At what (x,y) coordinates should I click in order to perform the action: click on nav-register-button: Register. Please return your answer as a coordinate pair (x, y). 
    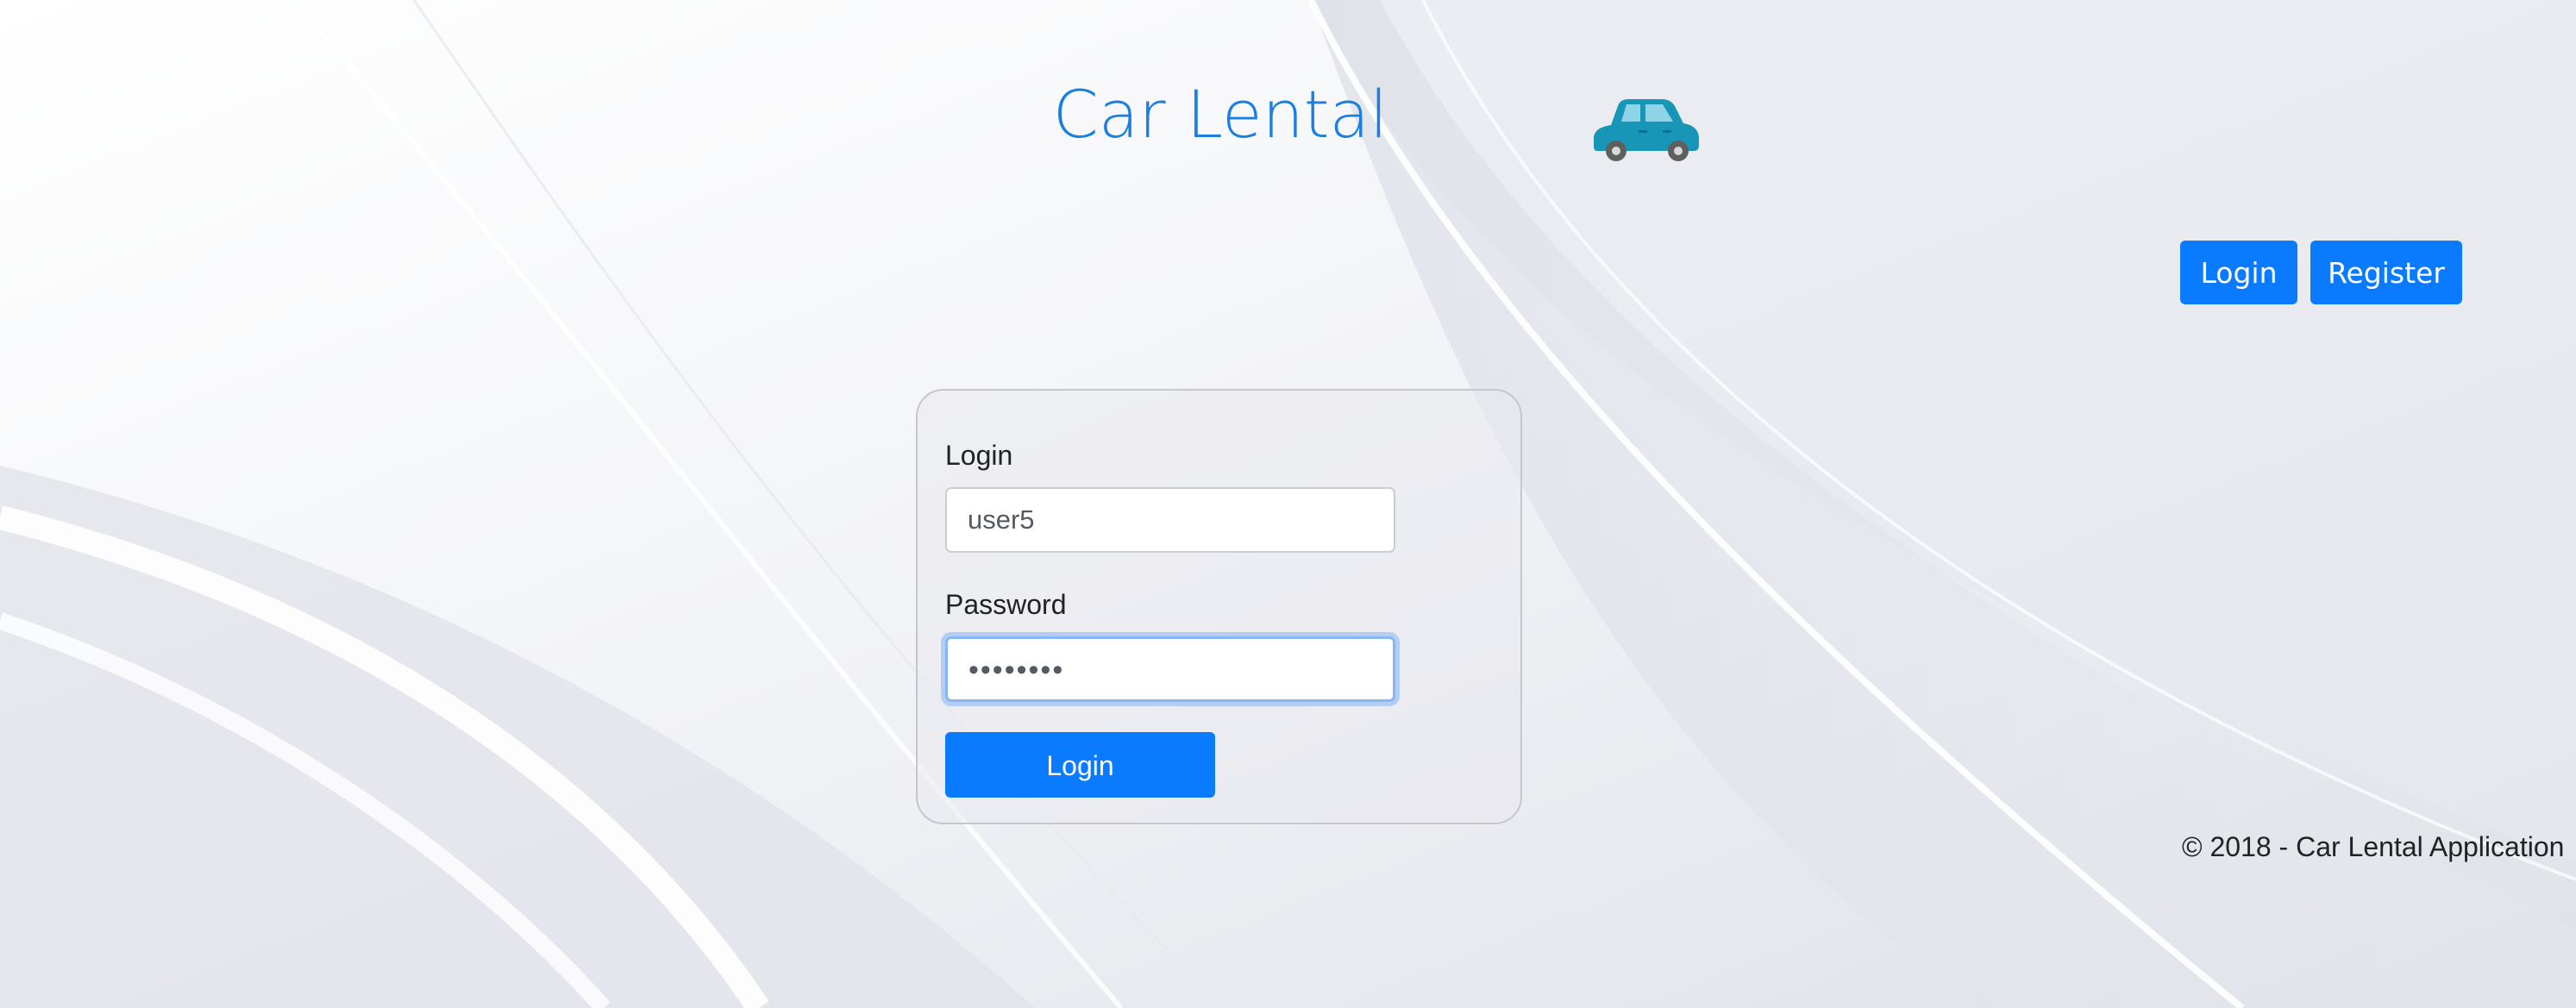
    Looking at the image, I should click on (2386, 273).